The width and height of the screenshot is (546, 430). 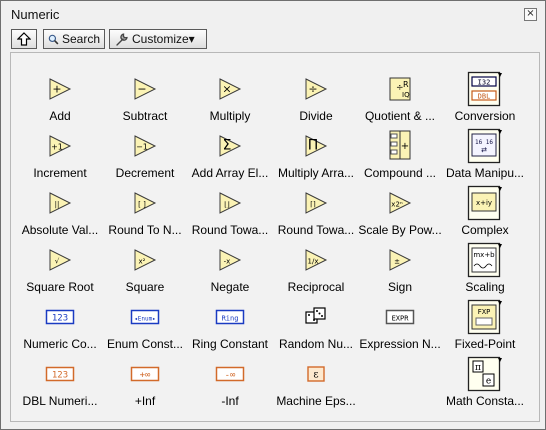 I want to click on quotient-remainder-icon: R ÷ IQ, so click(x=400, y=89).